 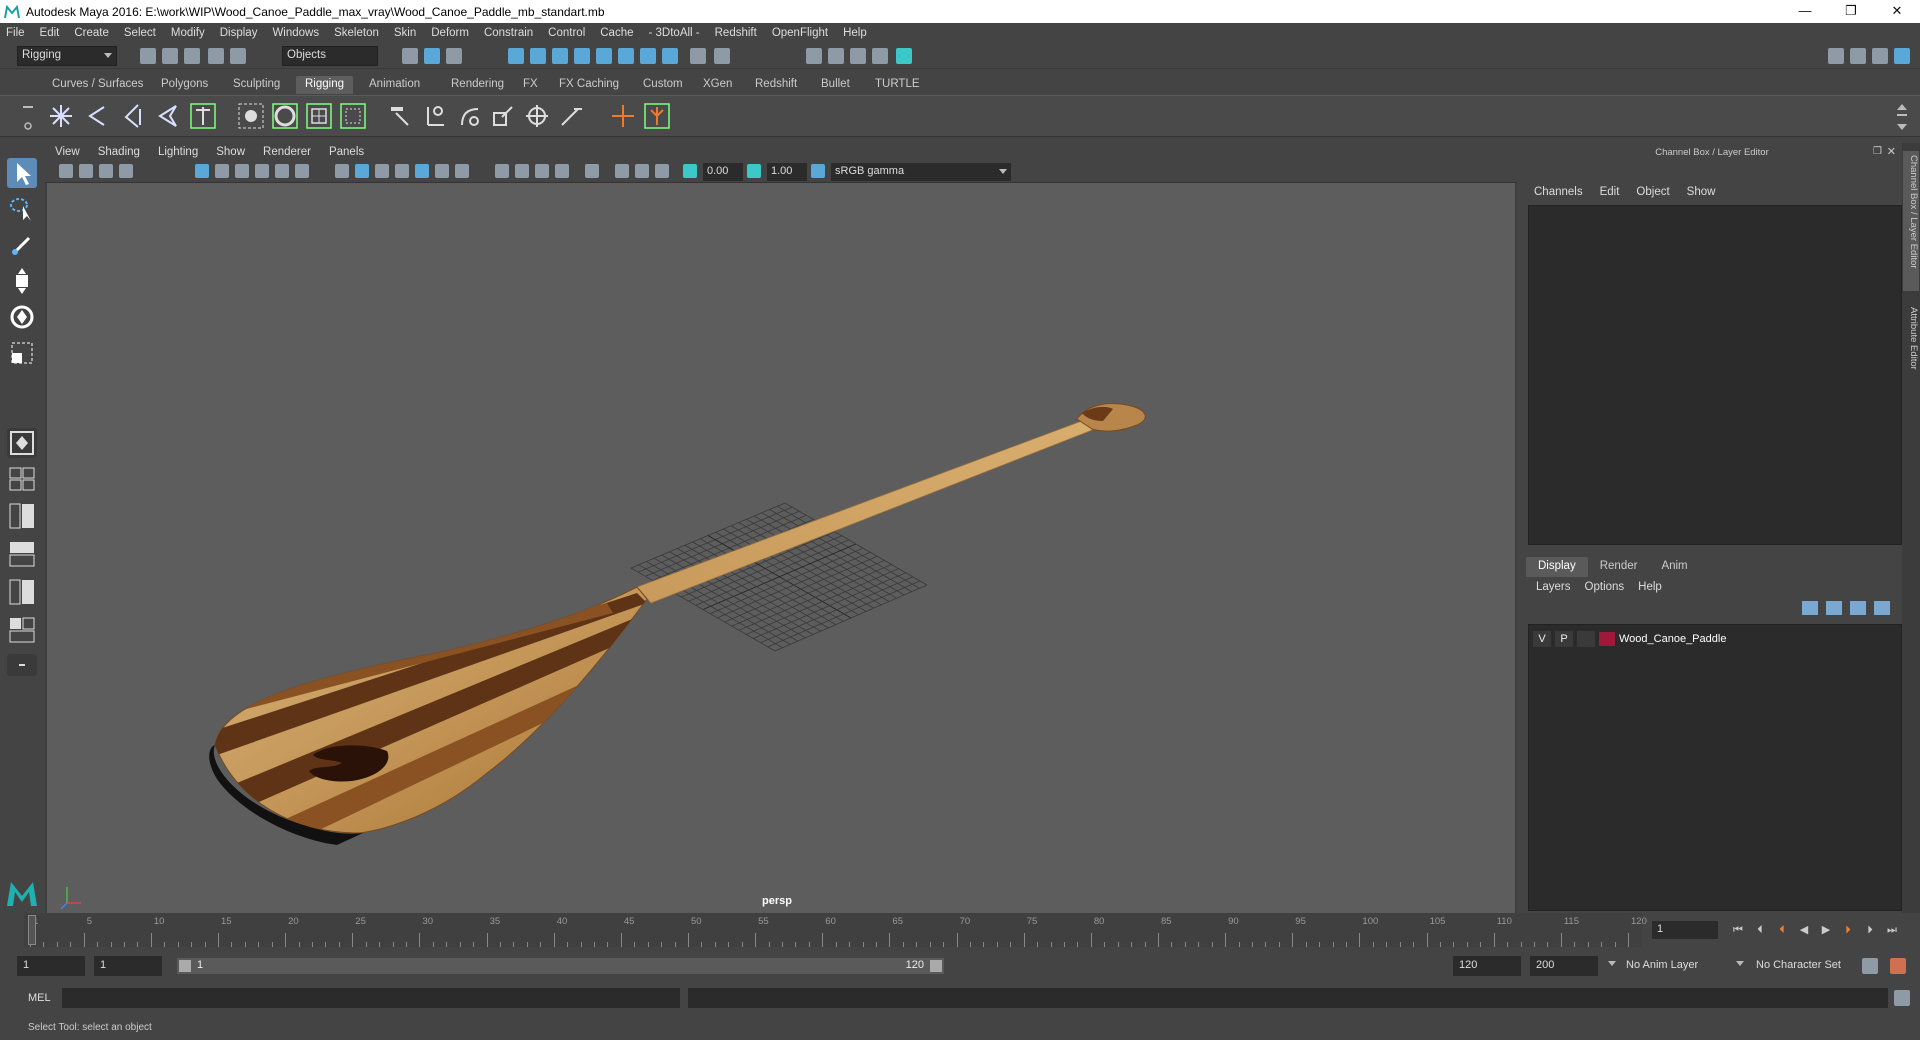 I want to click on render-view-icon, so click(x=904, y=56).